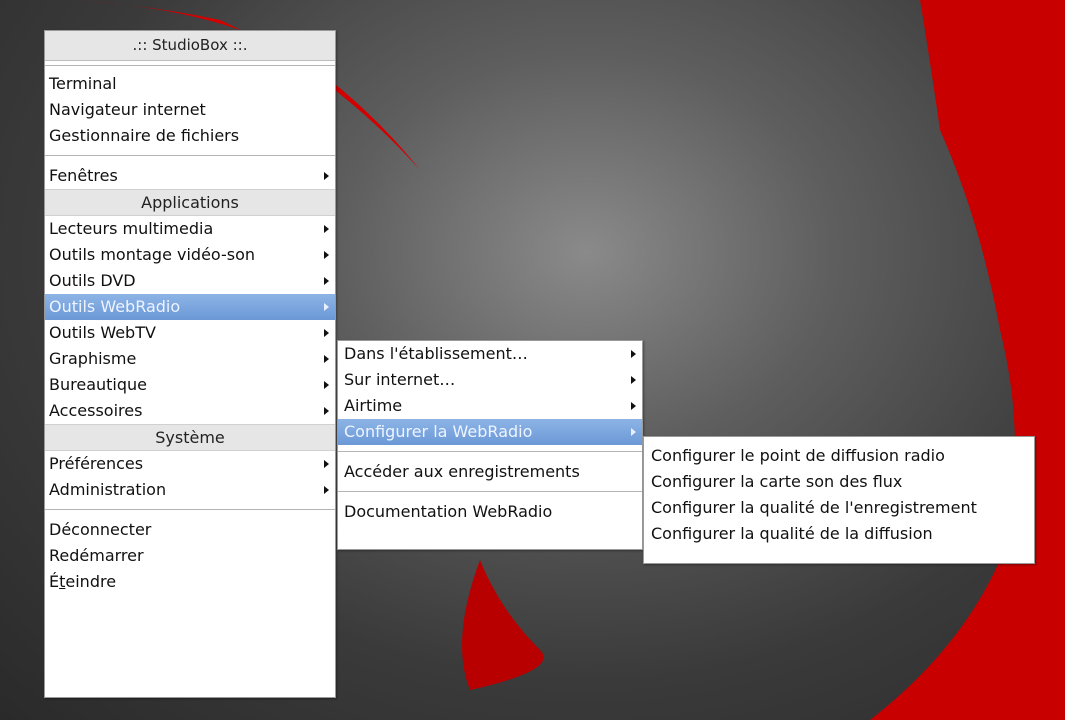 Image resolution: width=1065 pixels, height=720 pixels. Describe the element at coordinates (490, 406) in the screenshot. I see `submenu-item-airtime: Airtime` at that location.